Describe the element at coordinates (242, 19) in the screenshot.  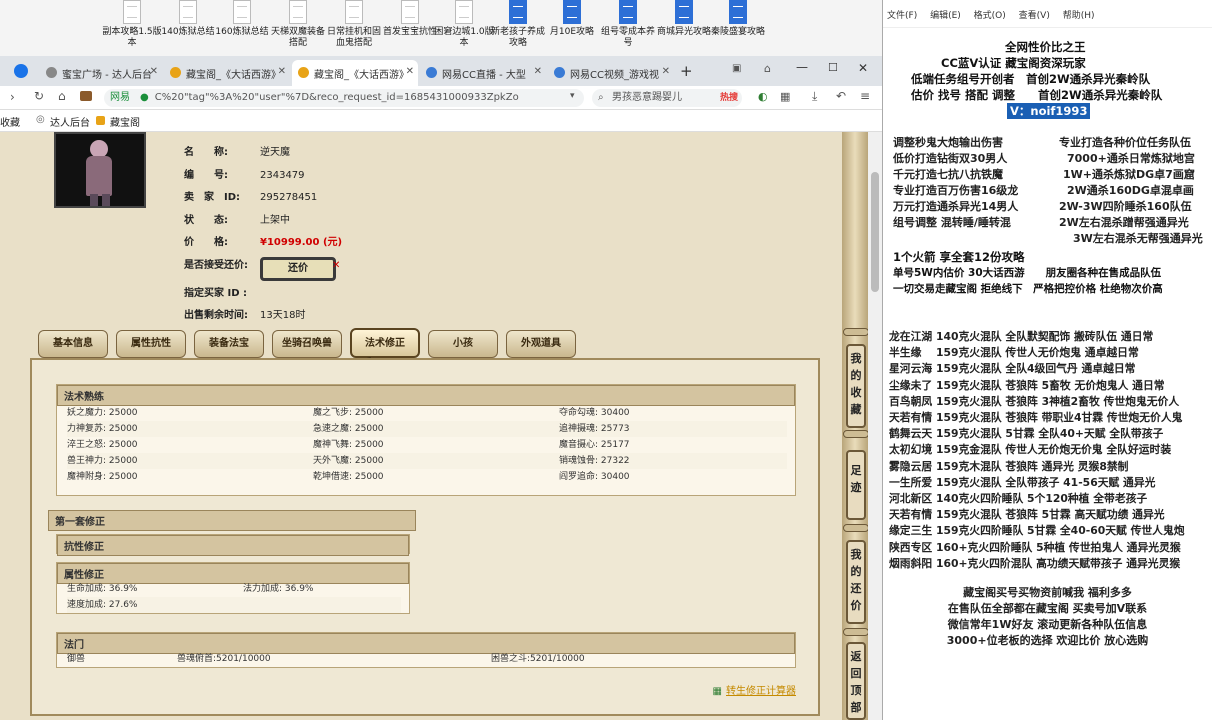
I see `desktop-file-icon: 160炼狱总结` at that location.